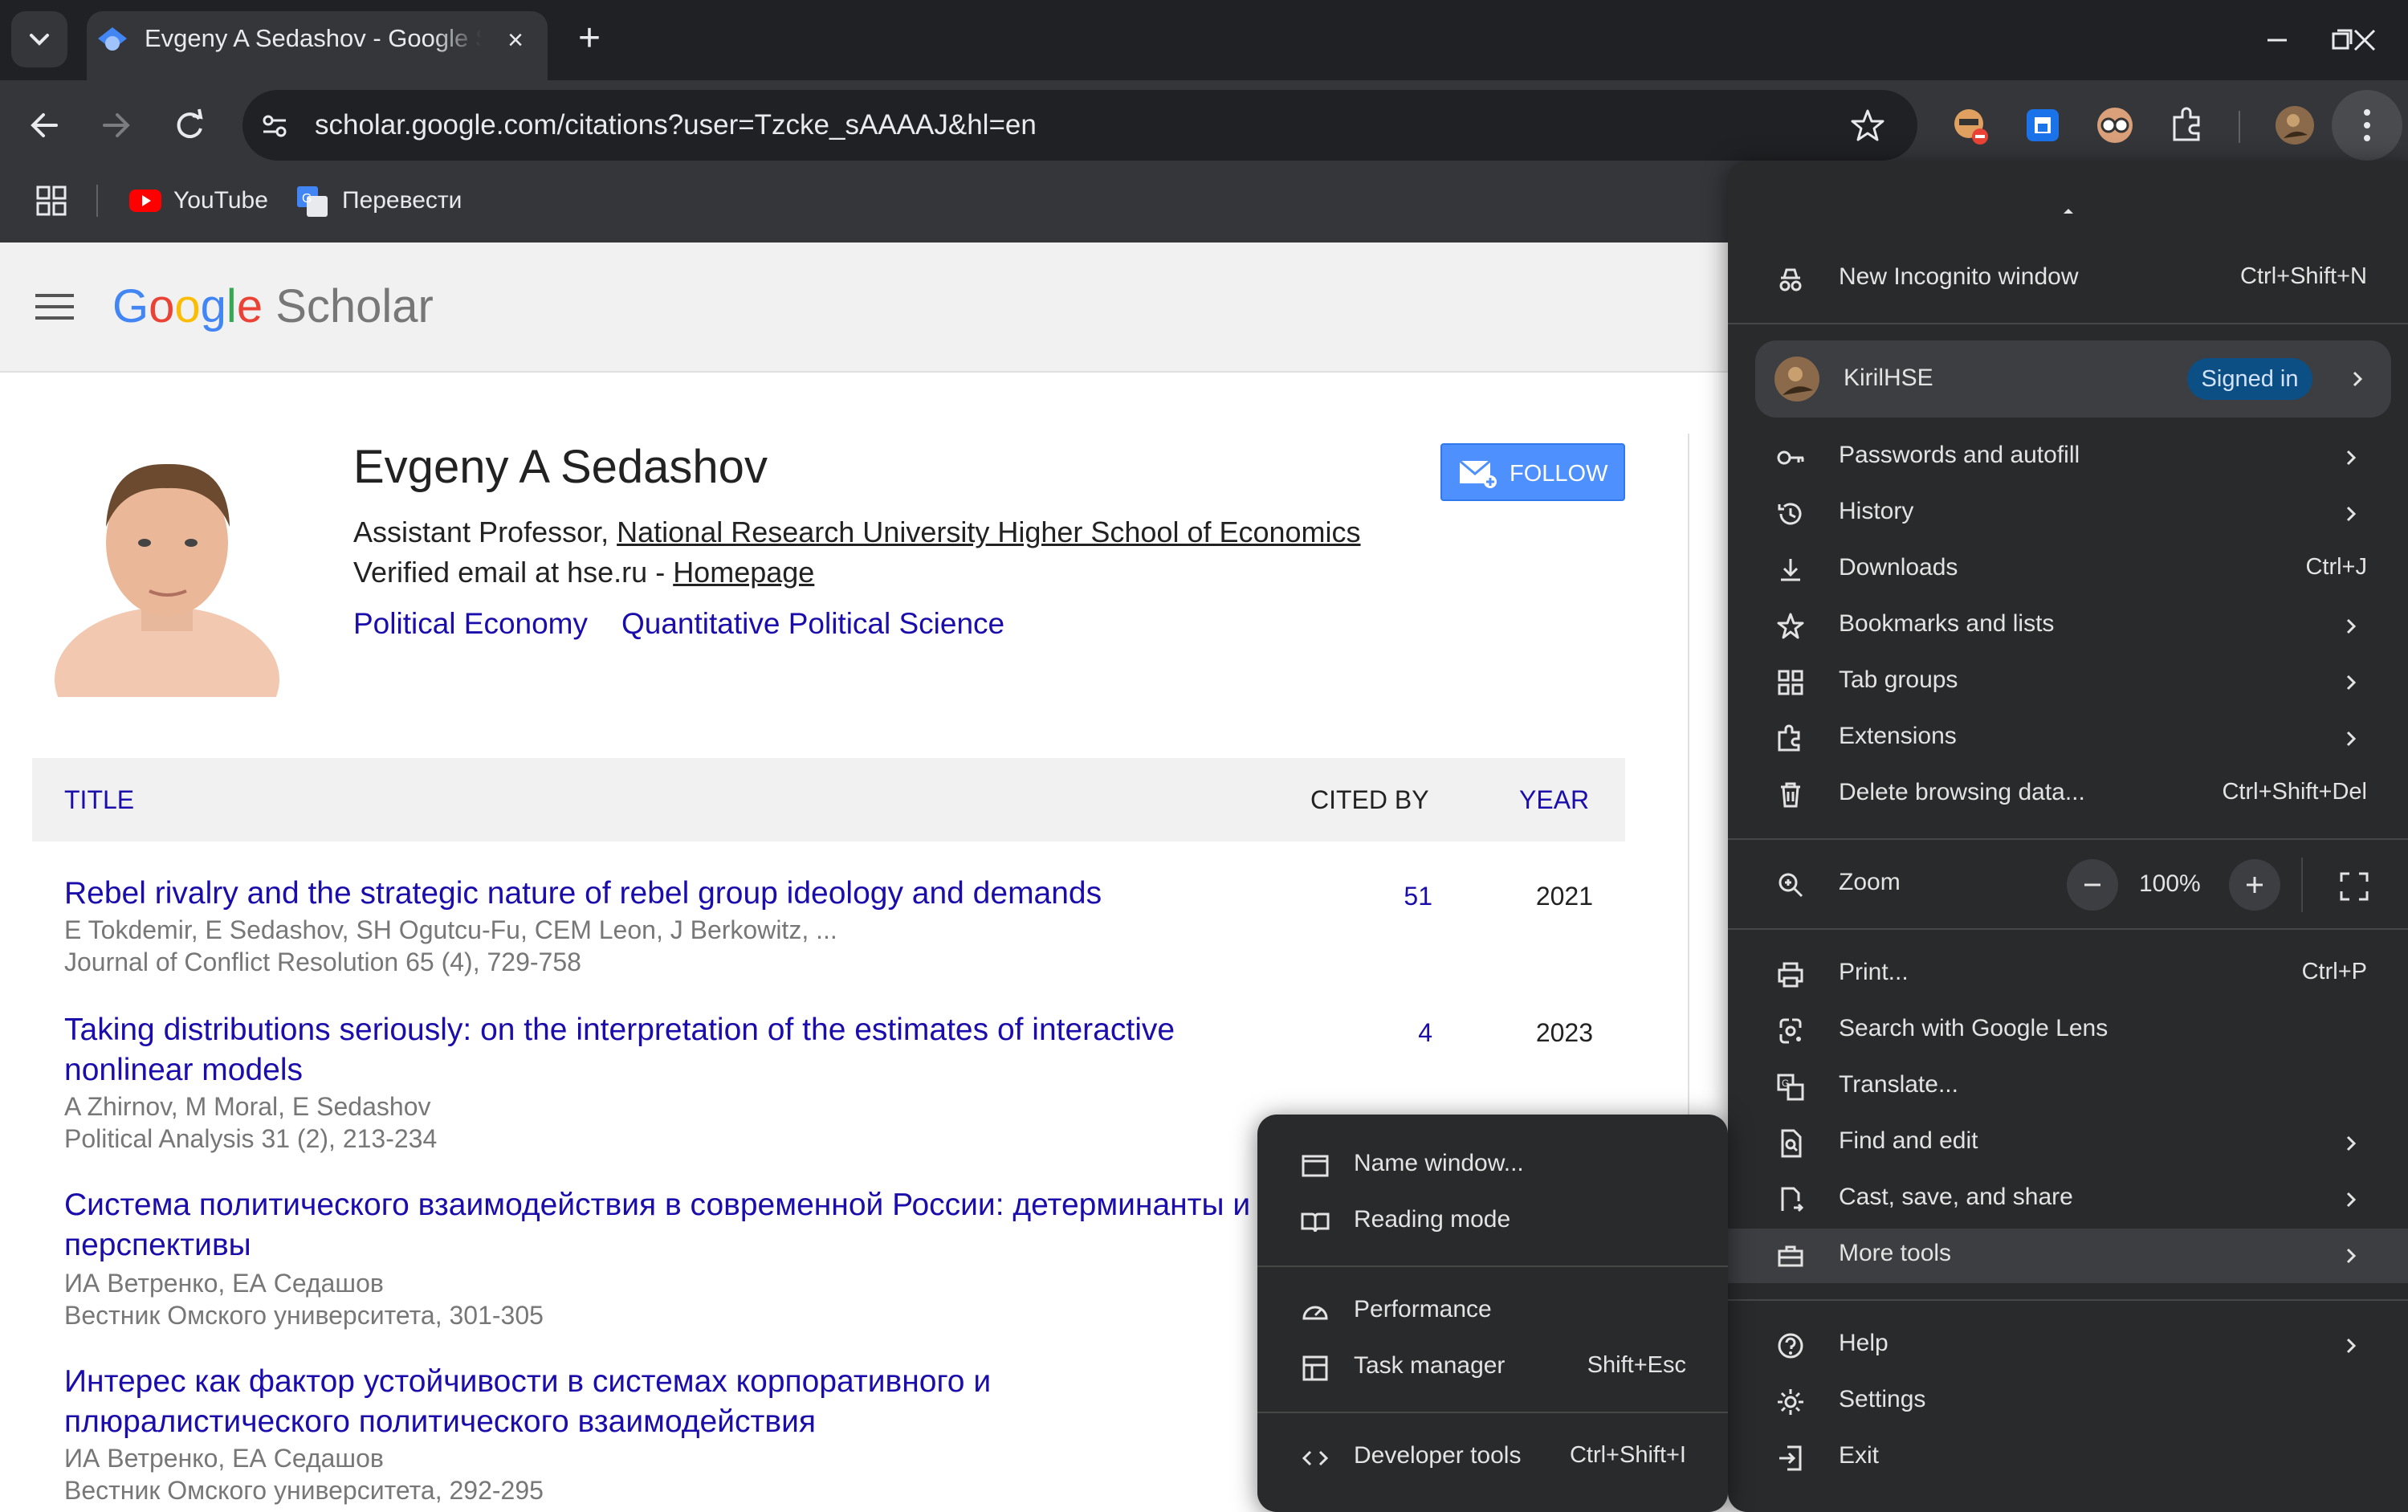 The image size is (2408, 1512). Describe the element at coordinates (1789, 738) in the screenshot. I see `puzzle-icon` at that location.